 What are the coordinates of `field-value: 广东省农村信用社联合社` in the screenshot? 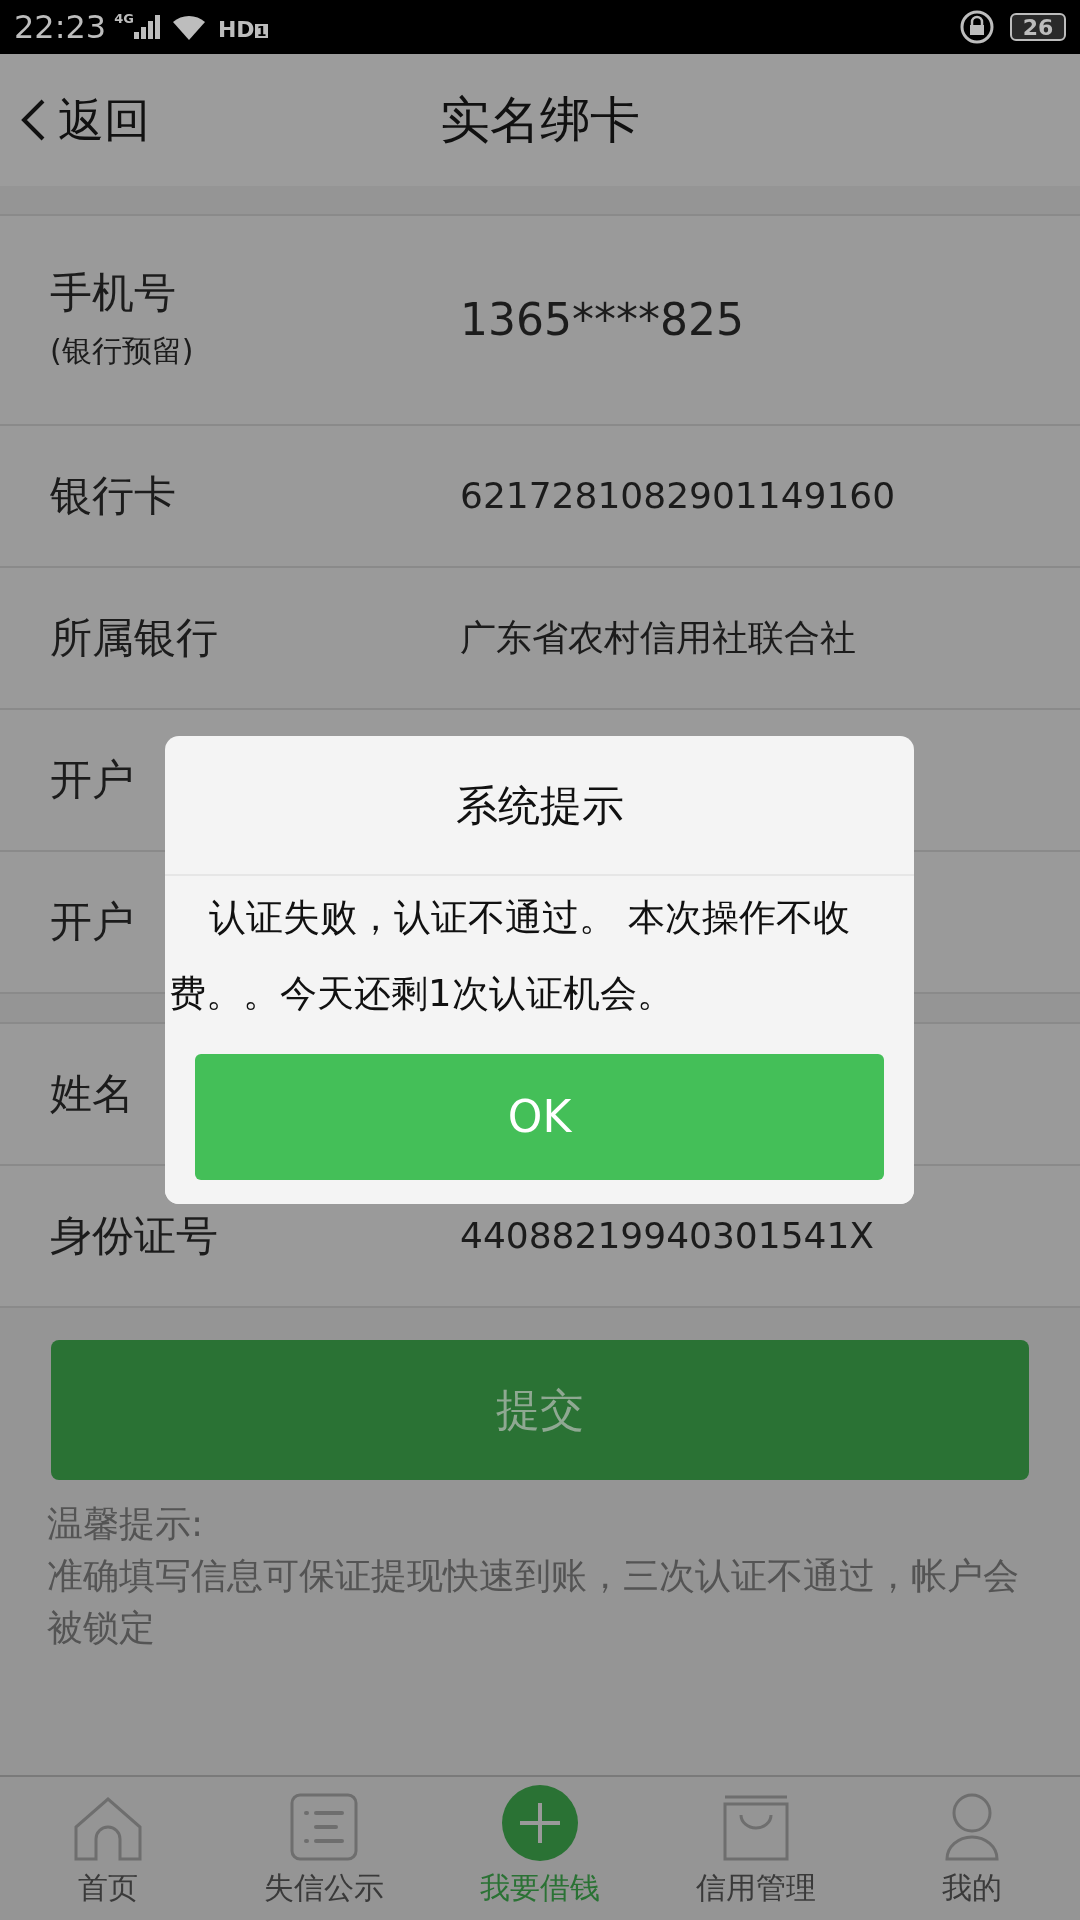 It's located at (658, 638).